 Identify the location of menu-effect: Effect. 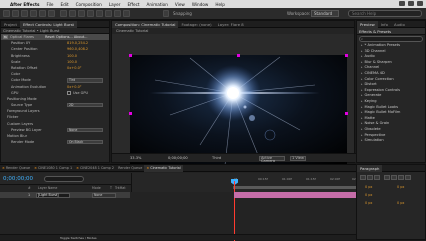
(133, 4).